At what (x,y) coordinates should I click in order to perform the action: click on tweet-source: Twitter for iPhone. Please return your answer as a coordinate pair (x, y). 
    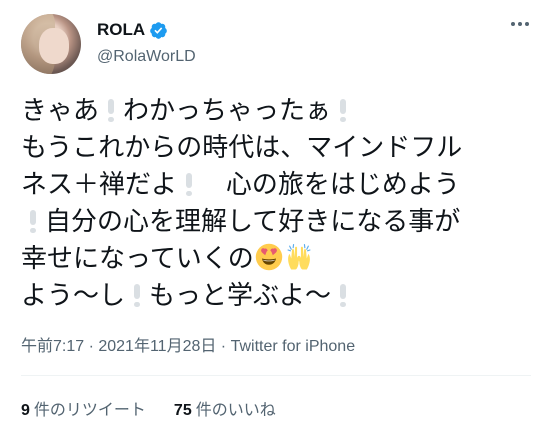
    Looking at the image, I should click on (293, 346).